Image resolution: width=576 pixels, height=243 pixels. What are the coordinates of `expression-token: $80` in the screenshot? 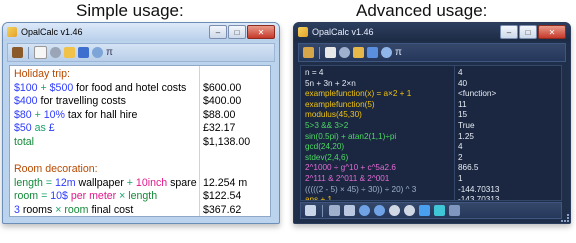 It's located at (23, 114).